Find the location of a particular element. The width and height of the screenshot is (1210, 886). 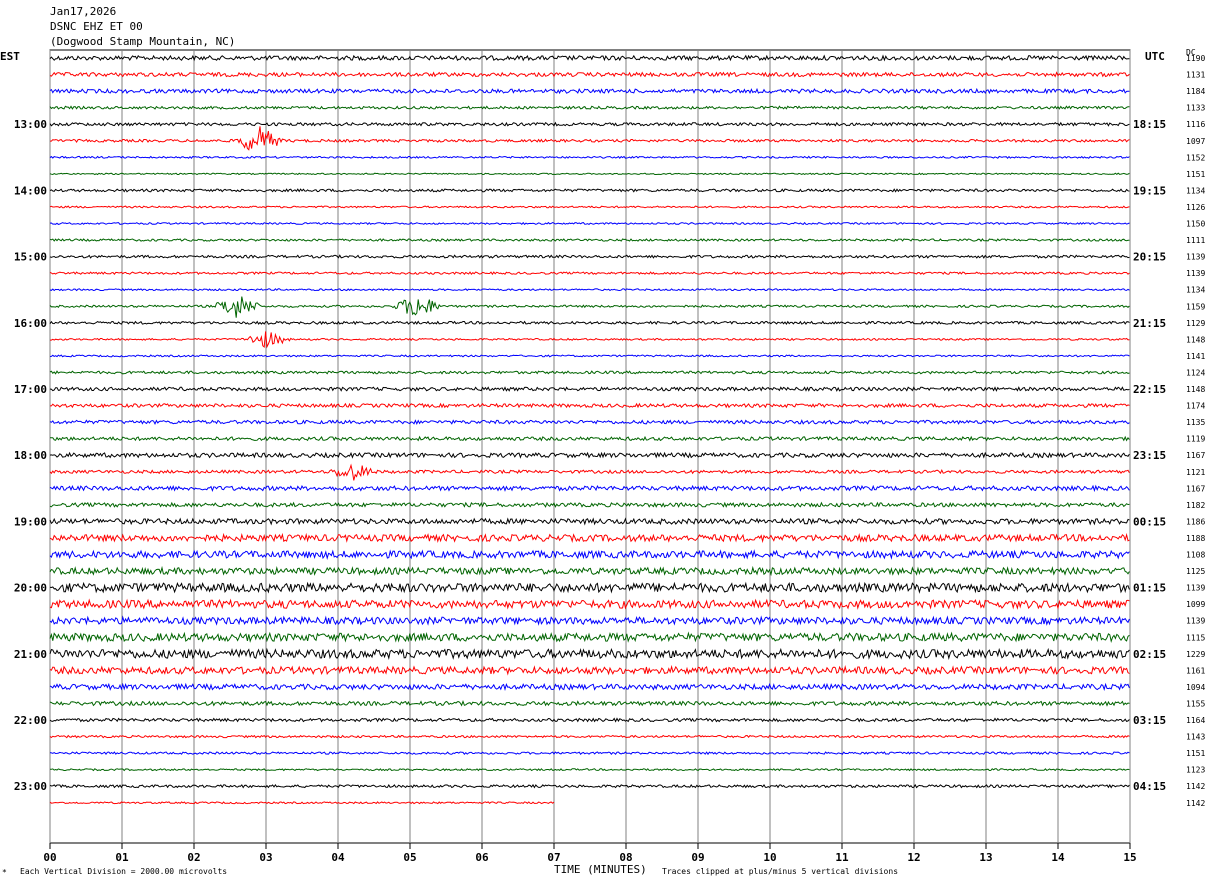

x-tick-label: 01 is located at coordinates (122, 857).